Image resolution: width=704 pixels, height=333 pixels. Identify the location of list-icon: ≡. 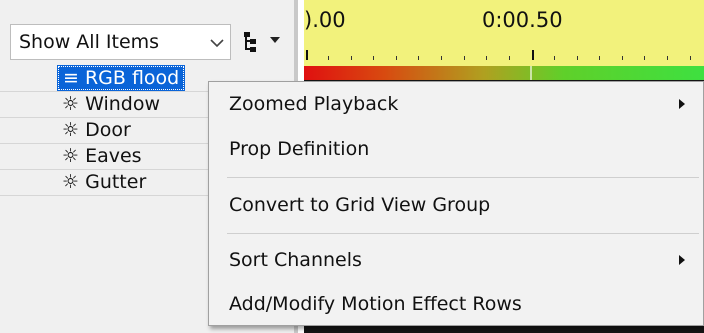
(71, 78).